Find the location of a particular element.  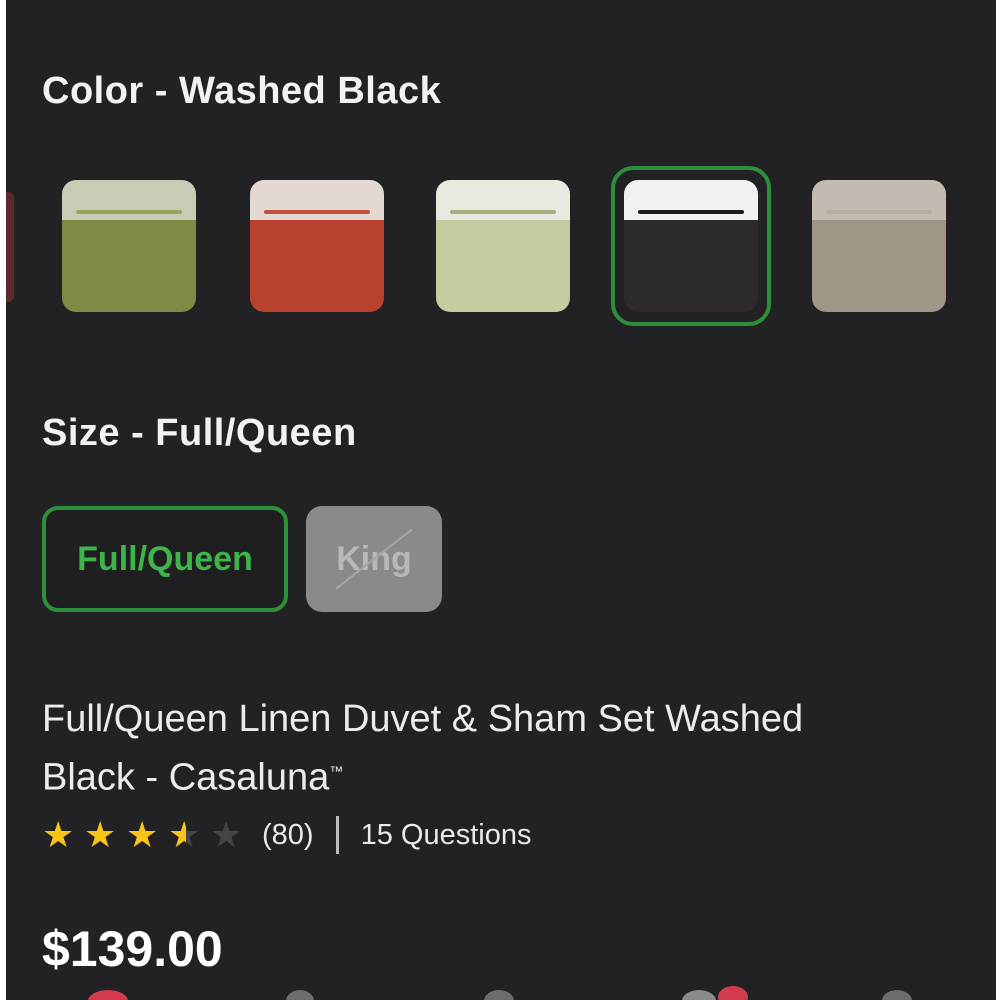

color-swatch-green is located at coordinates (129, 246).